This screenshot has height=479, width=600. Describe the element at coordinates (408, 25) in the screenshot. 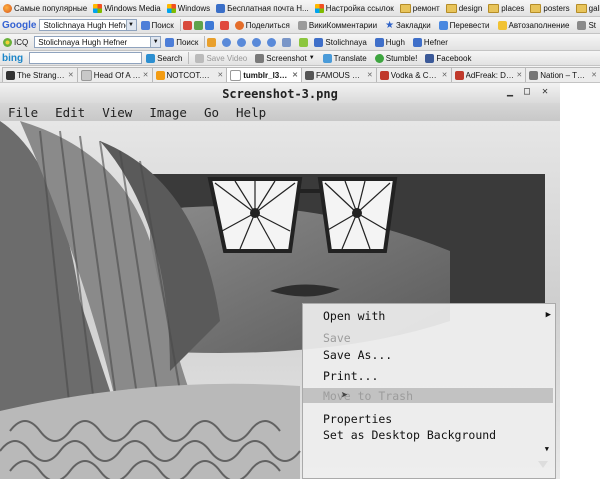

I see `google-bookmarks-button: ★ Закладки` at that location.